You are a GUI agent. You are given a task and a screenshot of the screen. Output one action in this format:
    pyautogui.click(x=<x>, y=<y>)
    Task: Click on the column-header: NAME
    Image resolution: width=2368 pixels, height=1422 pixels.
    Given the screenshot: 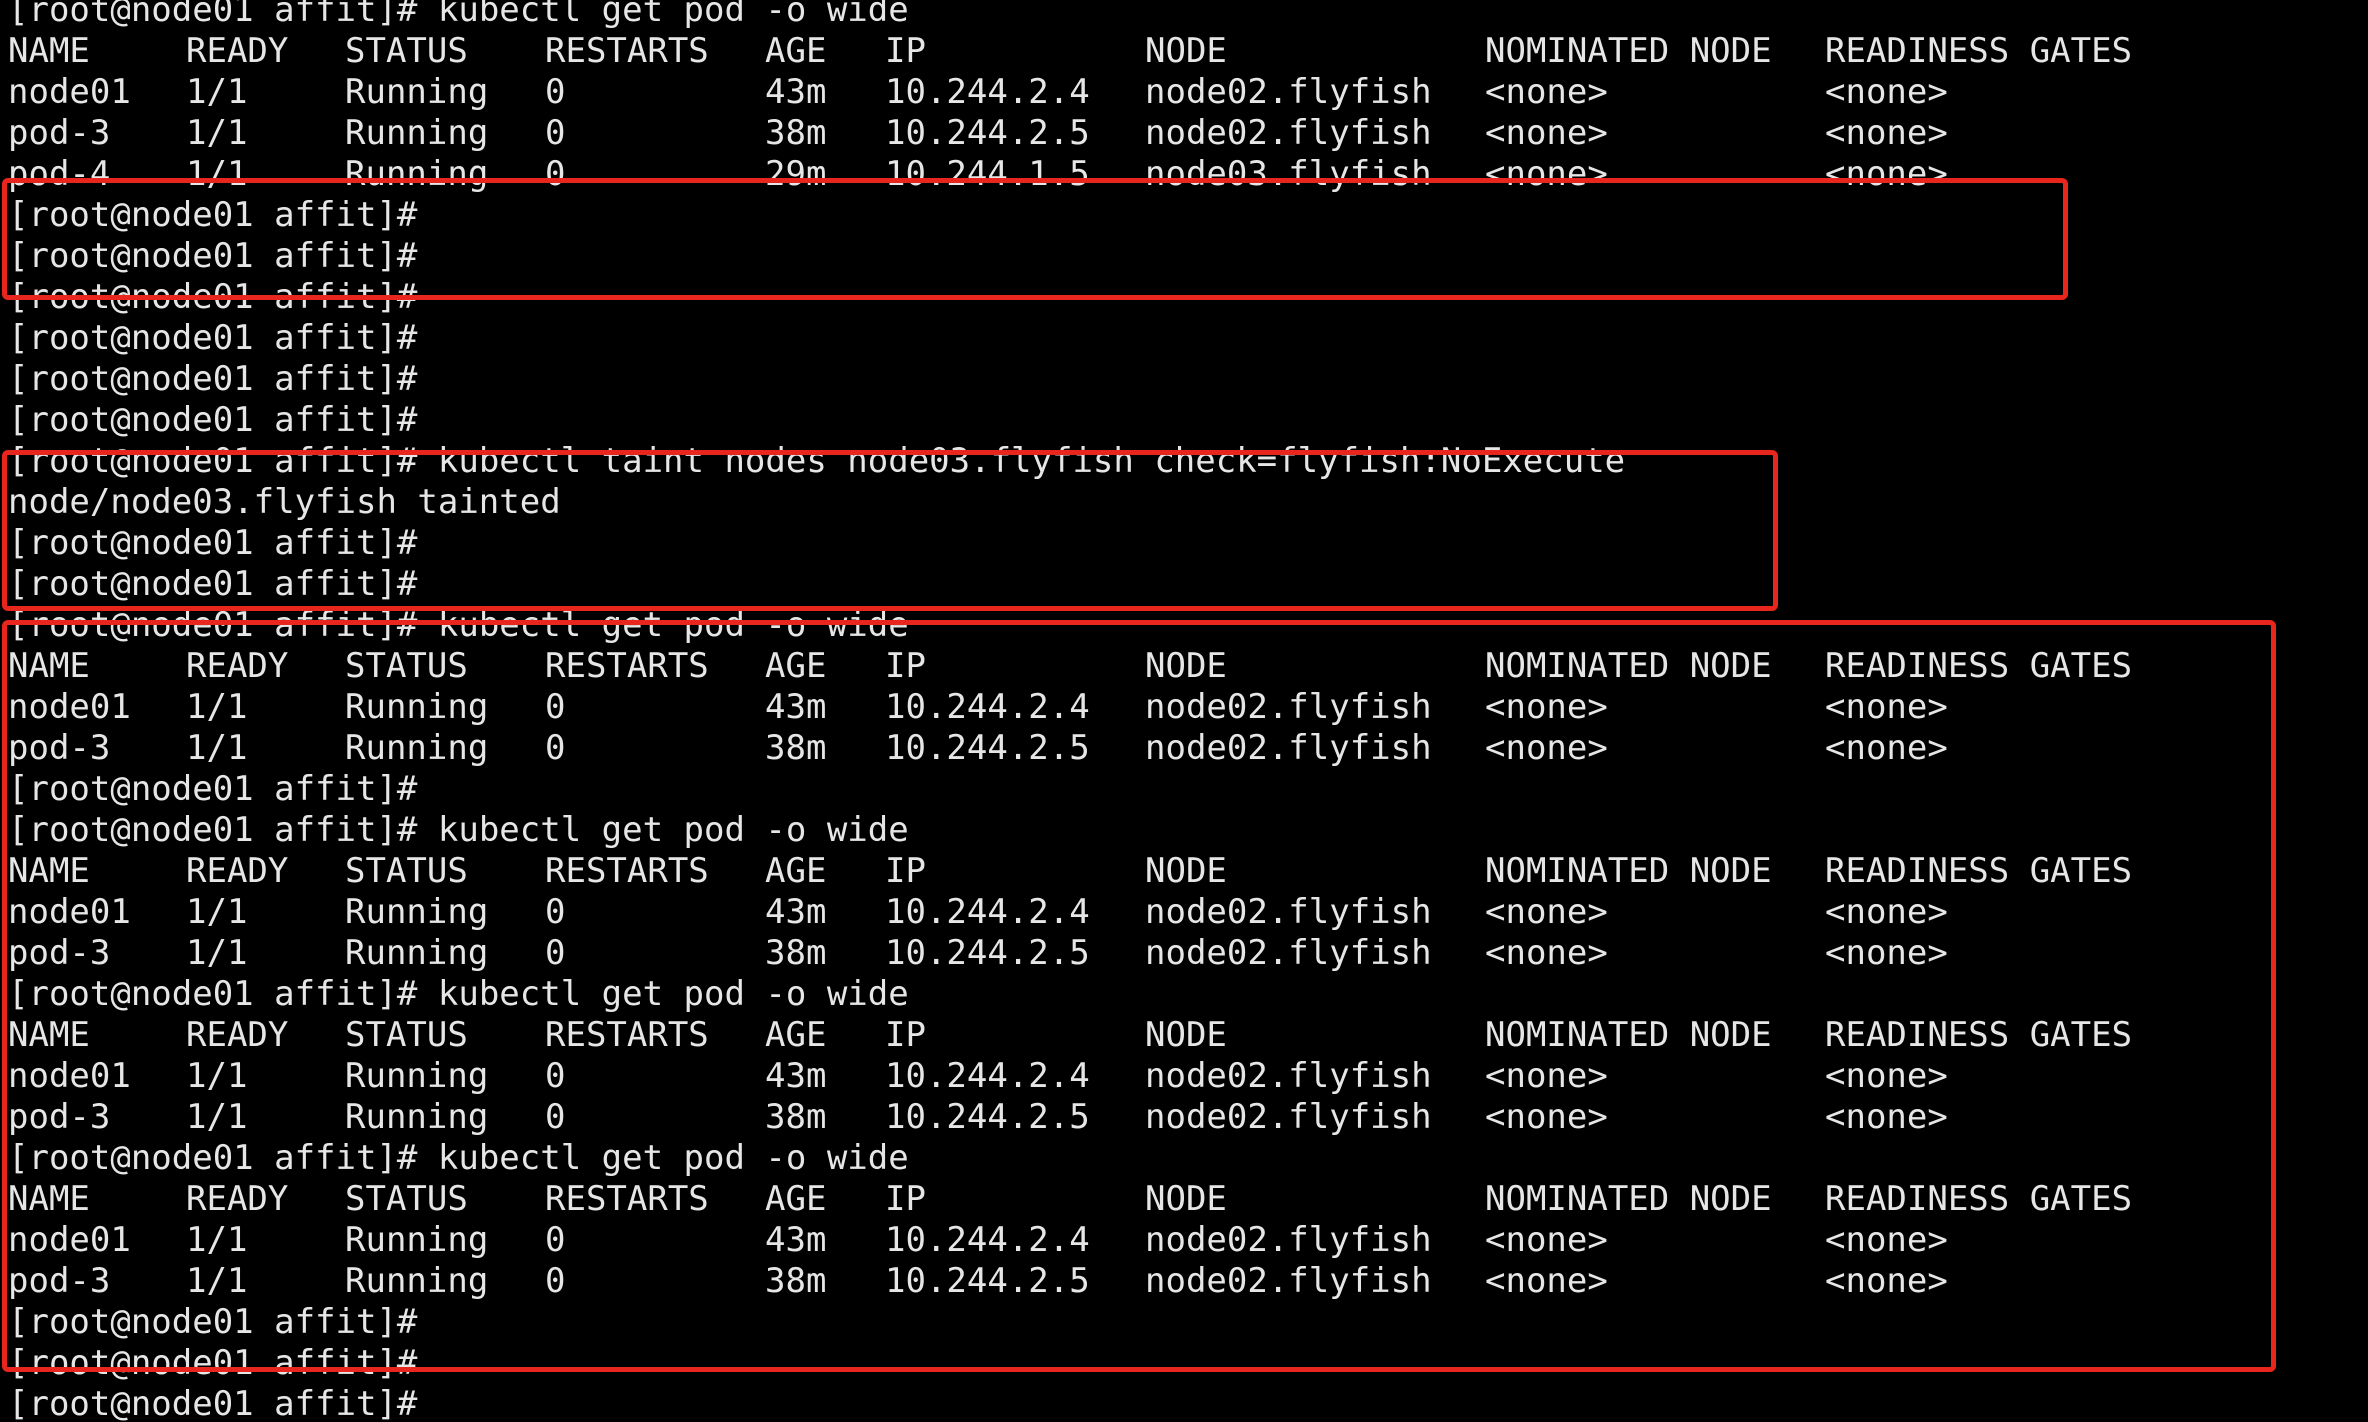 What is the action you would take?
    pyautogui.click(x=49, y=871)
    